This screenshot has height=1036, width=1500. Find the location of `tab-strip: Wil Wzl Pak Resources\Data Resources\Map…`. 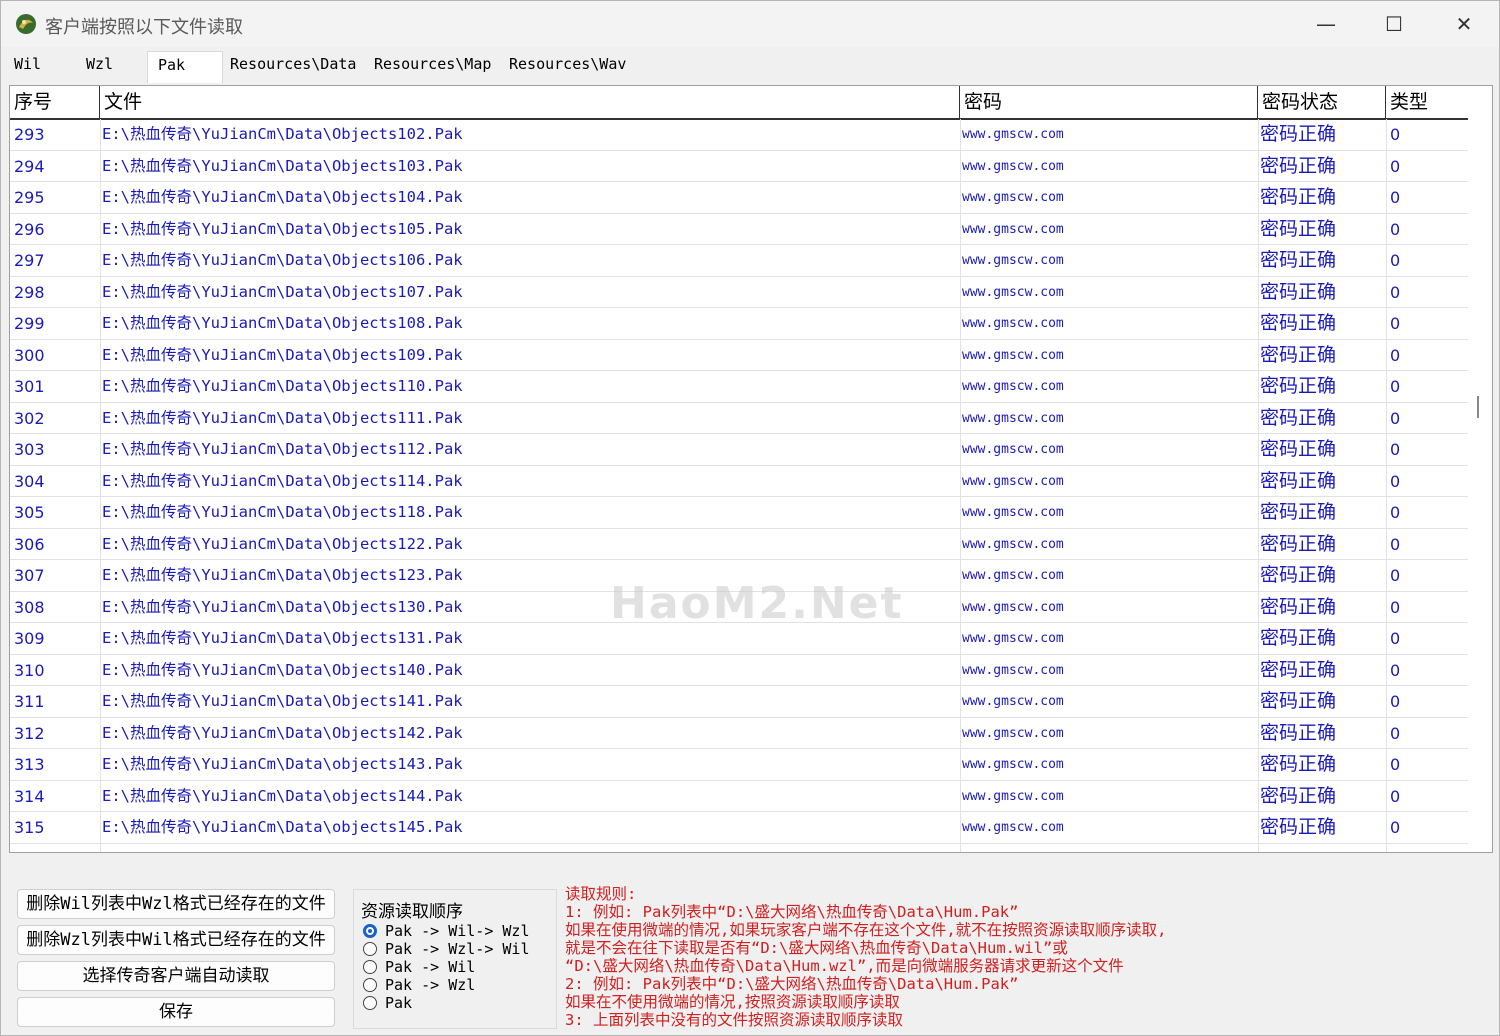

tab-strip: Wil Wzl Pak Resources\Data Resources\Map… is located at coordinates (750, 65).